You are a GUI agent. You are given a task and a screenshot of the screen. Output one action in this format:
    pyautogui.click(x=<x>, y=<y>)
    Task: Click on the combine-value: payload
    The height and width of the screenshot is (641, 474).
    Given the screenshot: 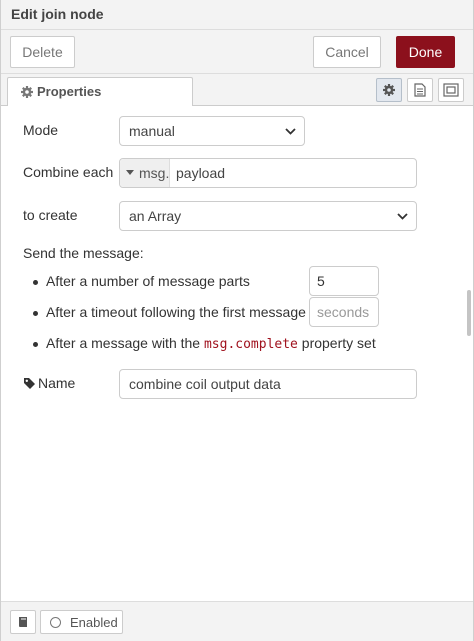 What is the action you would take?
    pyautogui.click(x=201, y=173)
    